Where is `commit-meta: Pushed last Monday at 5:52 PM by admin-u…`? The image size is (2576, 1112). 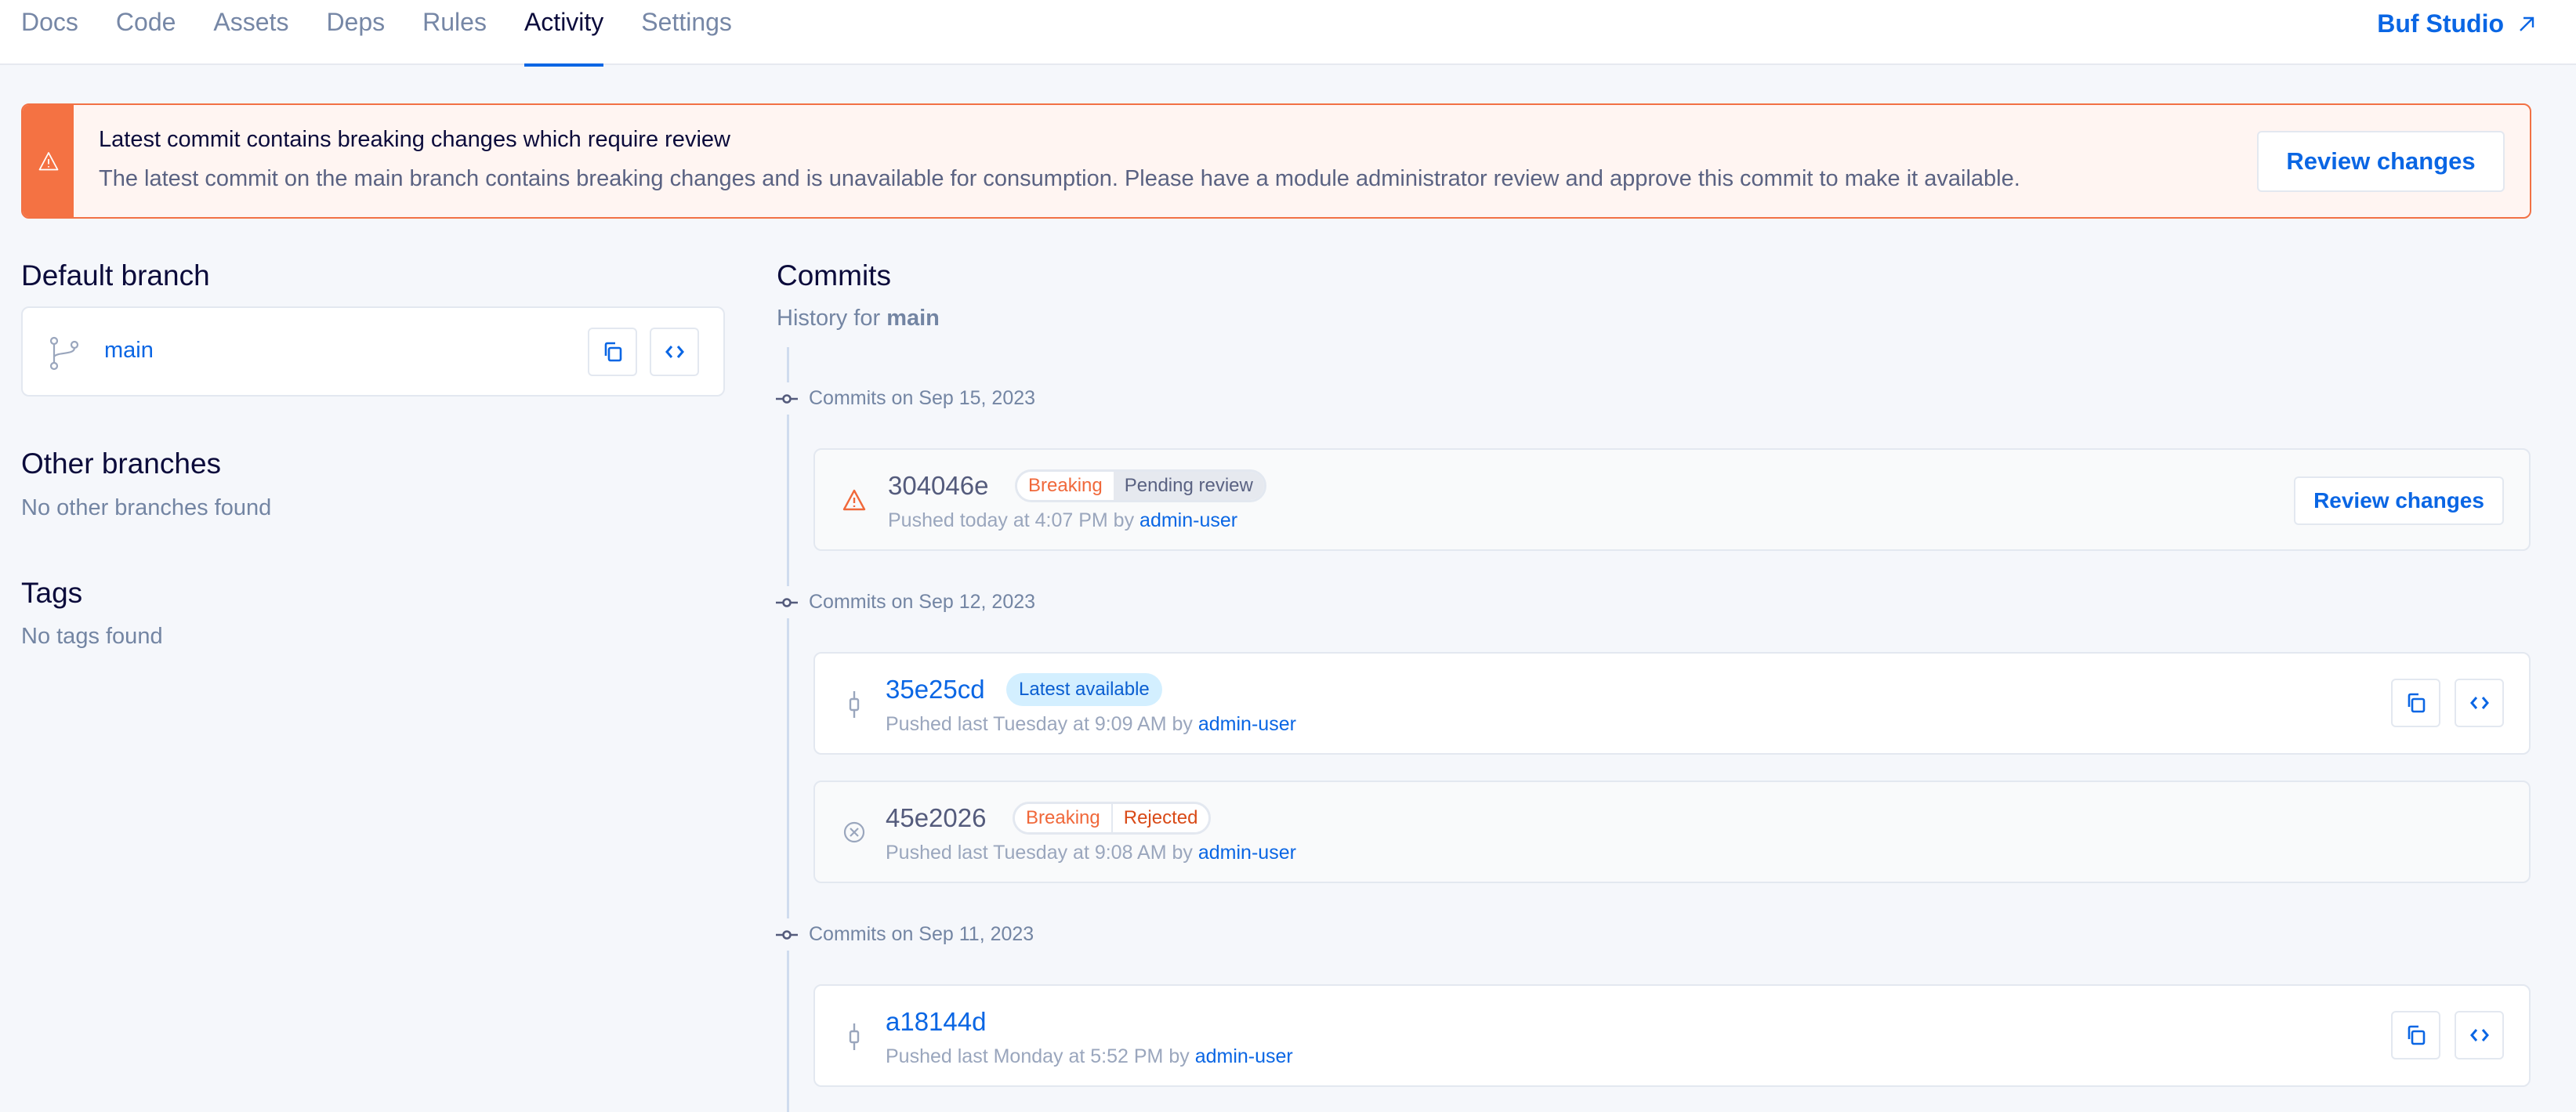 commit-meta: Pushed last Monday at 5:52 PM by admin-u… is located at coordinates (1089, 1056).